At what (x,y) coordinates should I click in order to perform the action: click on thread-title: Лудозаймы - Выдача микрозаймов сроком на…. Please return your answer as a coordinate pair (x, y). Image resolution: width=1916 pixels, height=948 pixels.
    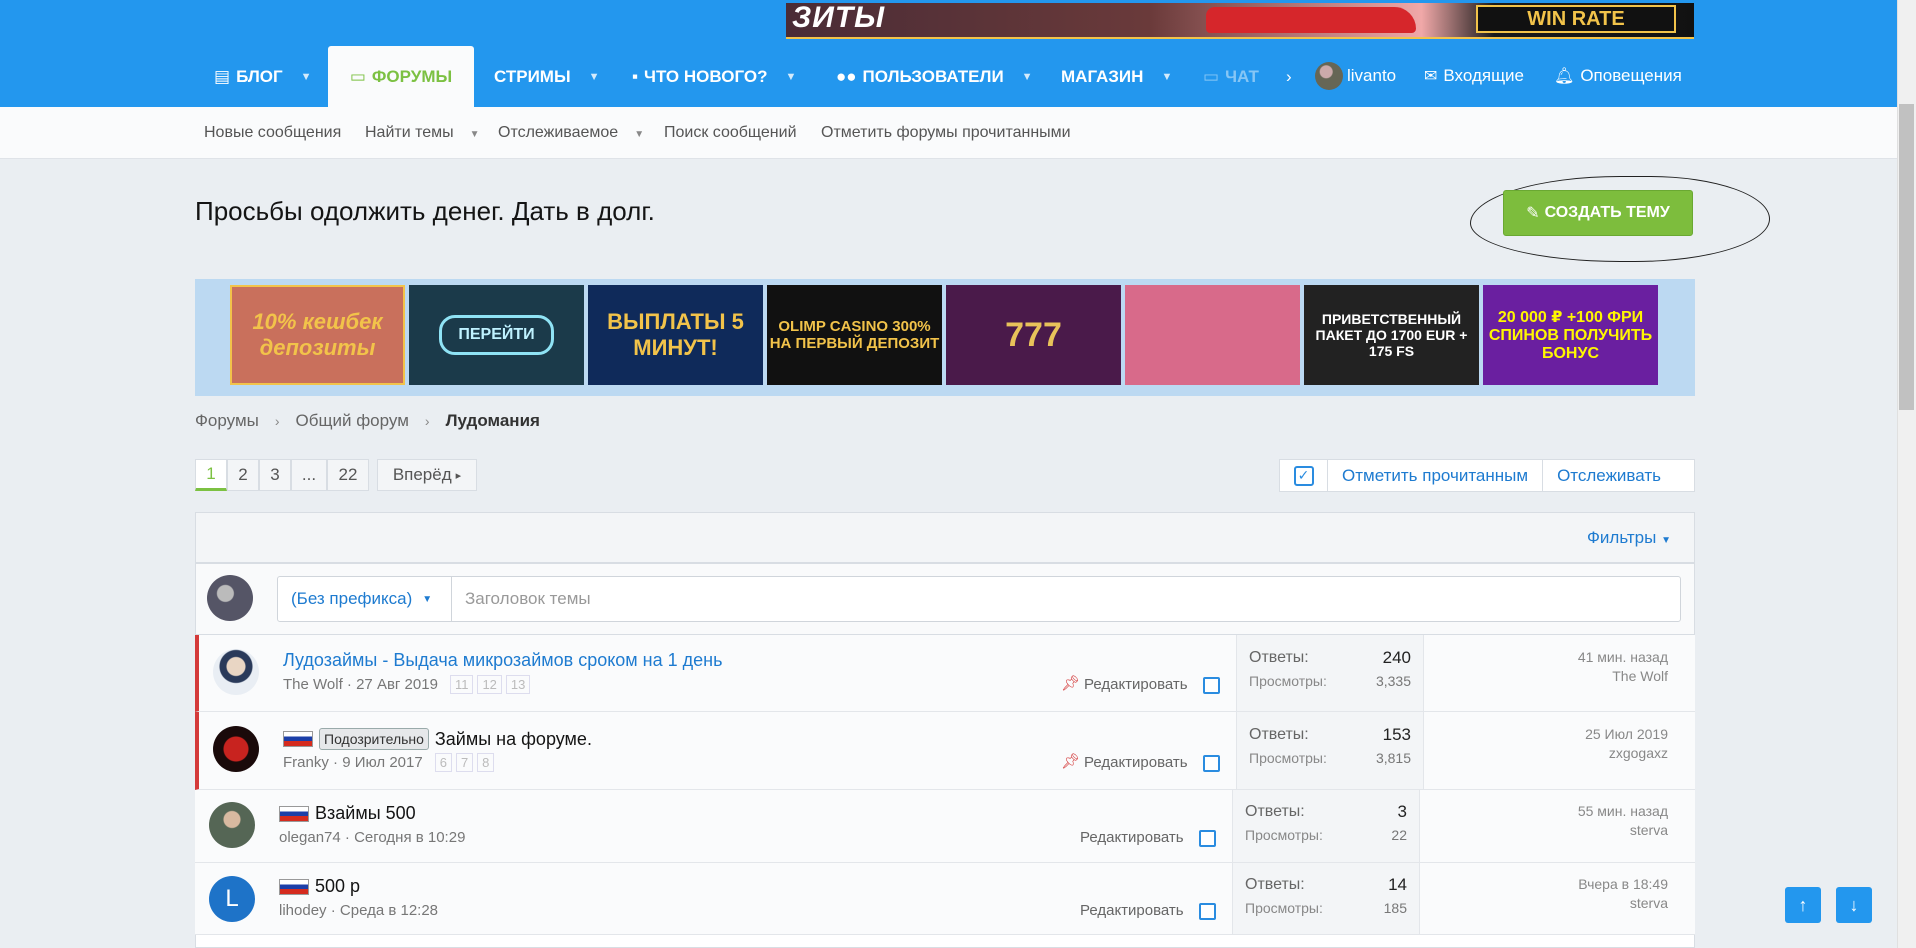
    Looking at the image, I should click on (502, 660).